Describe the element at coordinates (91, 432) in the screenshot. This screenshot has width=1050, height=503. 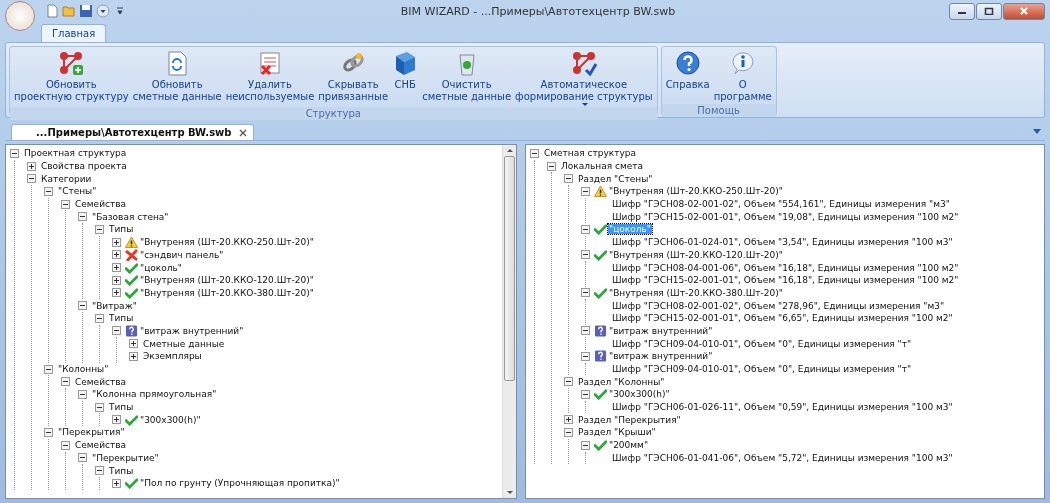
I see `tree-item: "Перекрытия"` at that location.